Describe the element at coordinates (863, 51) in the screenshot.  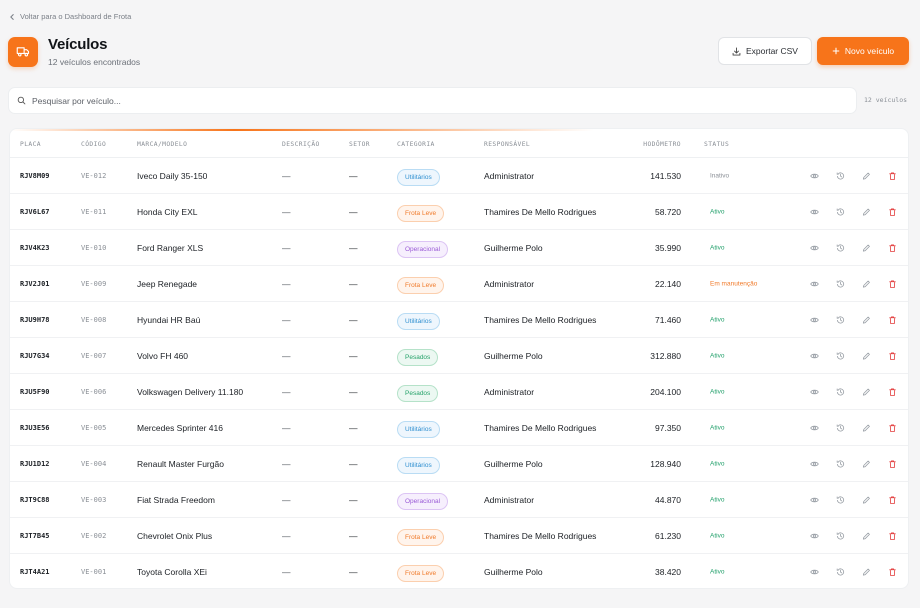
I see `new-vehicle-button: Novo veículo` at that location.